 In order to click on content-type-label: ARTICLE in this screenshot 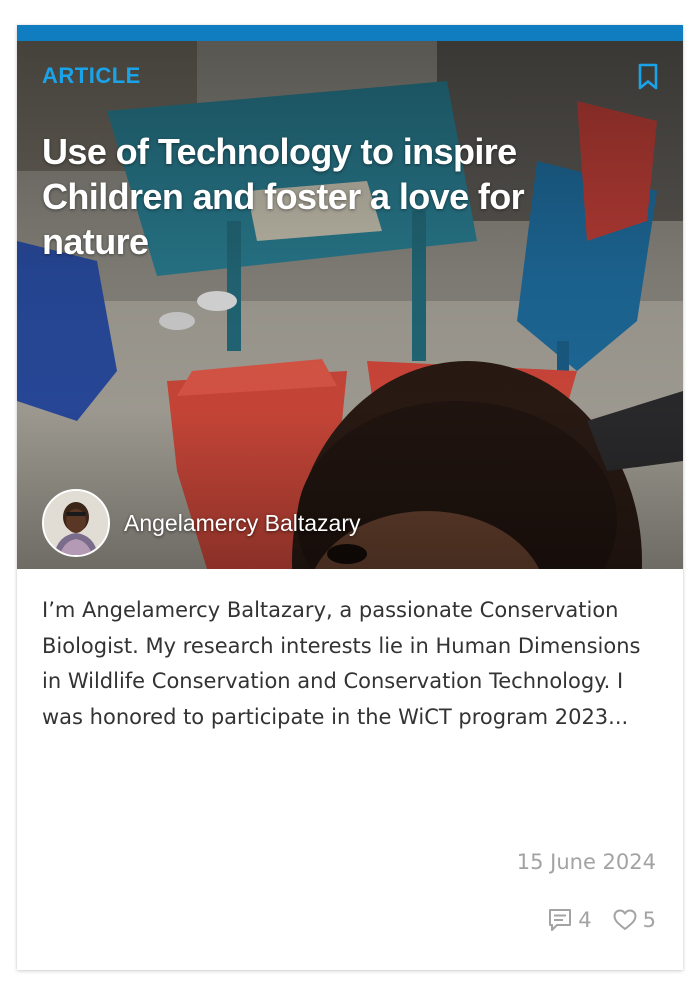, I will do `click(91, 75)`.